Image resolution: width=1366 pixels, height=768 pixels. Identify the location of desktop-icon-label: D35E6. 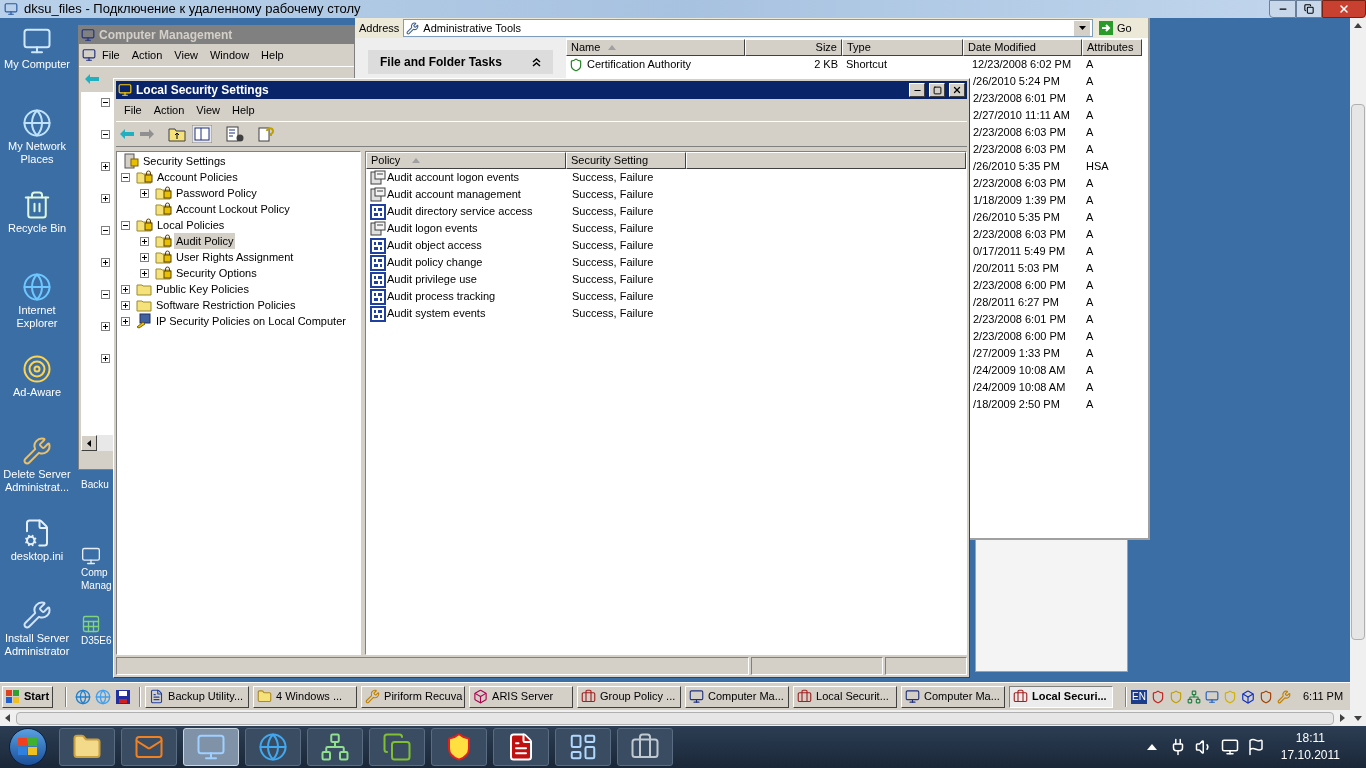
(96, 640).